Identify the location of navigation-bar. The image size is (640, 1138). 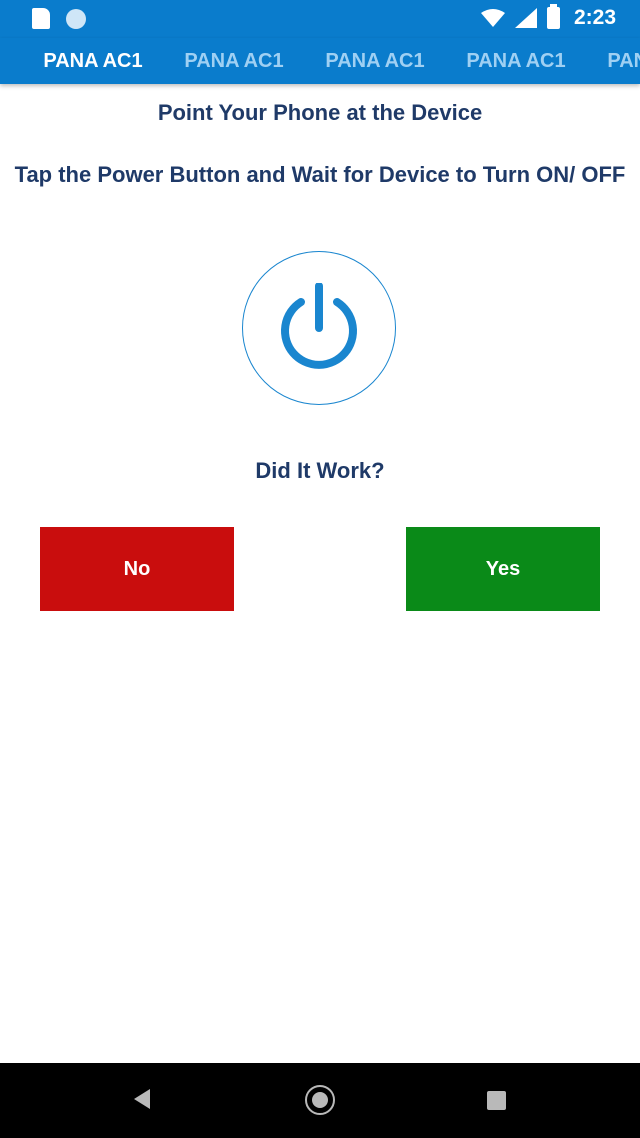
(320, 1100).